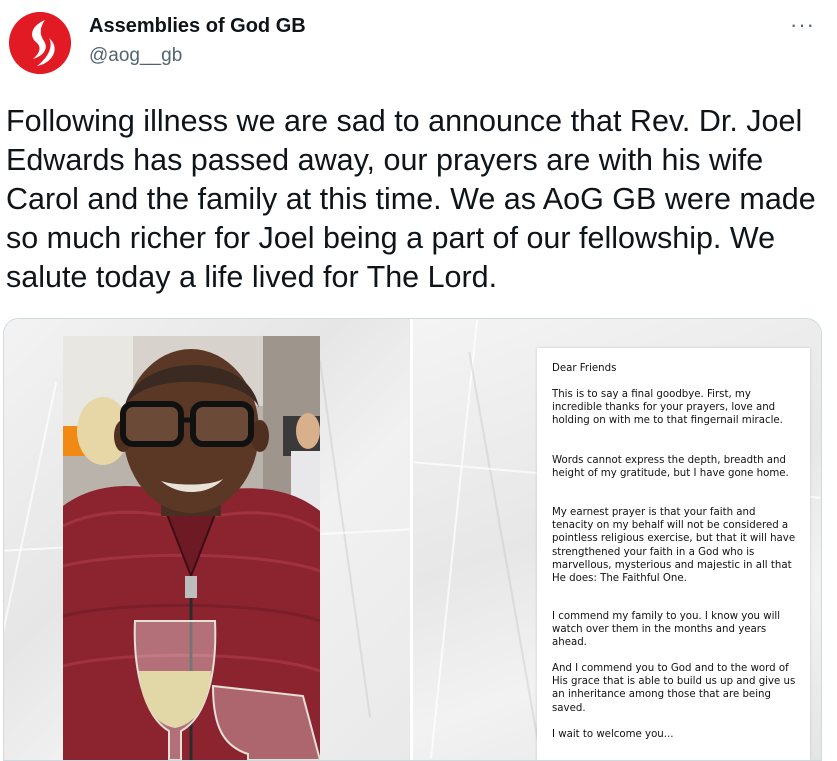  What do you see at coordinates (197, 26) in the screenshot?
I see `account-name: Assemblies of God GB` at bounding box center [197, 26].